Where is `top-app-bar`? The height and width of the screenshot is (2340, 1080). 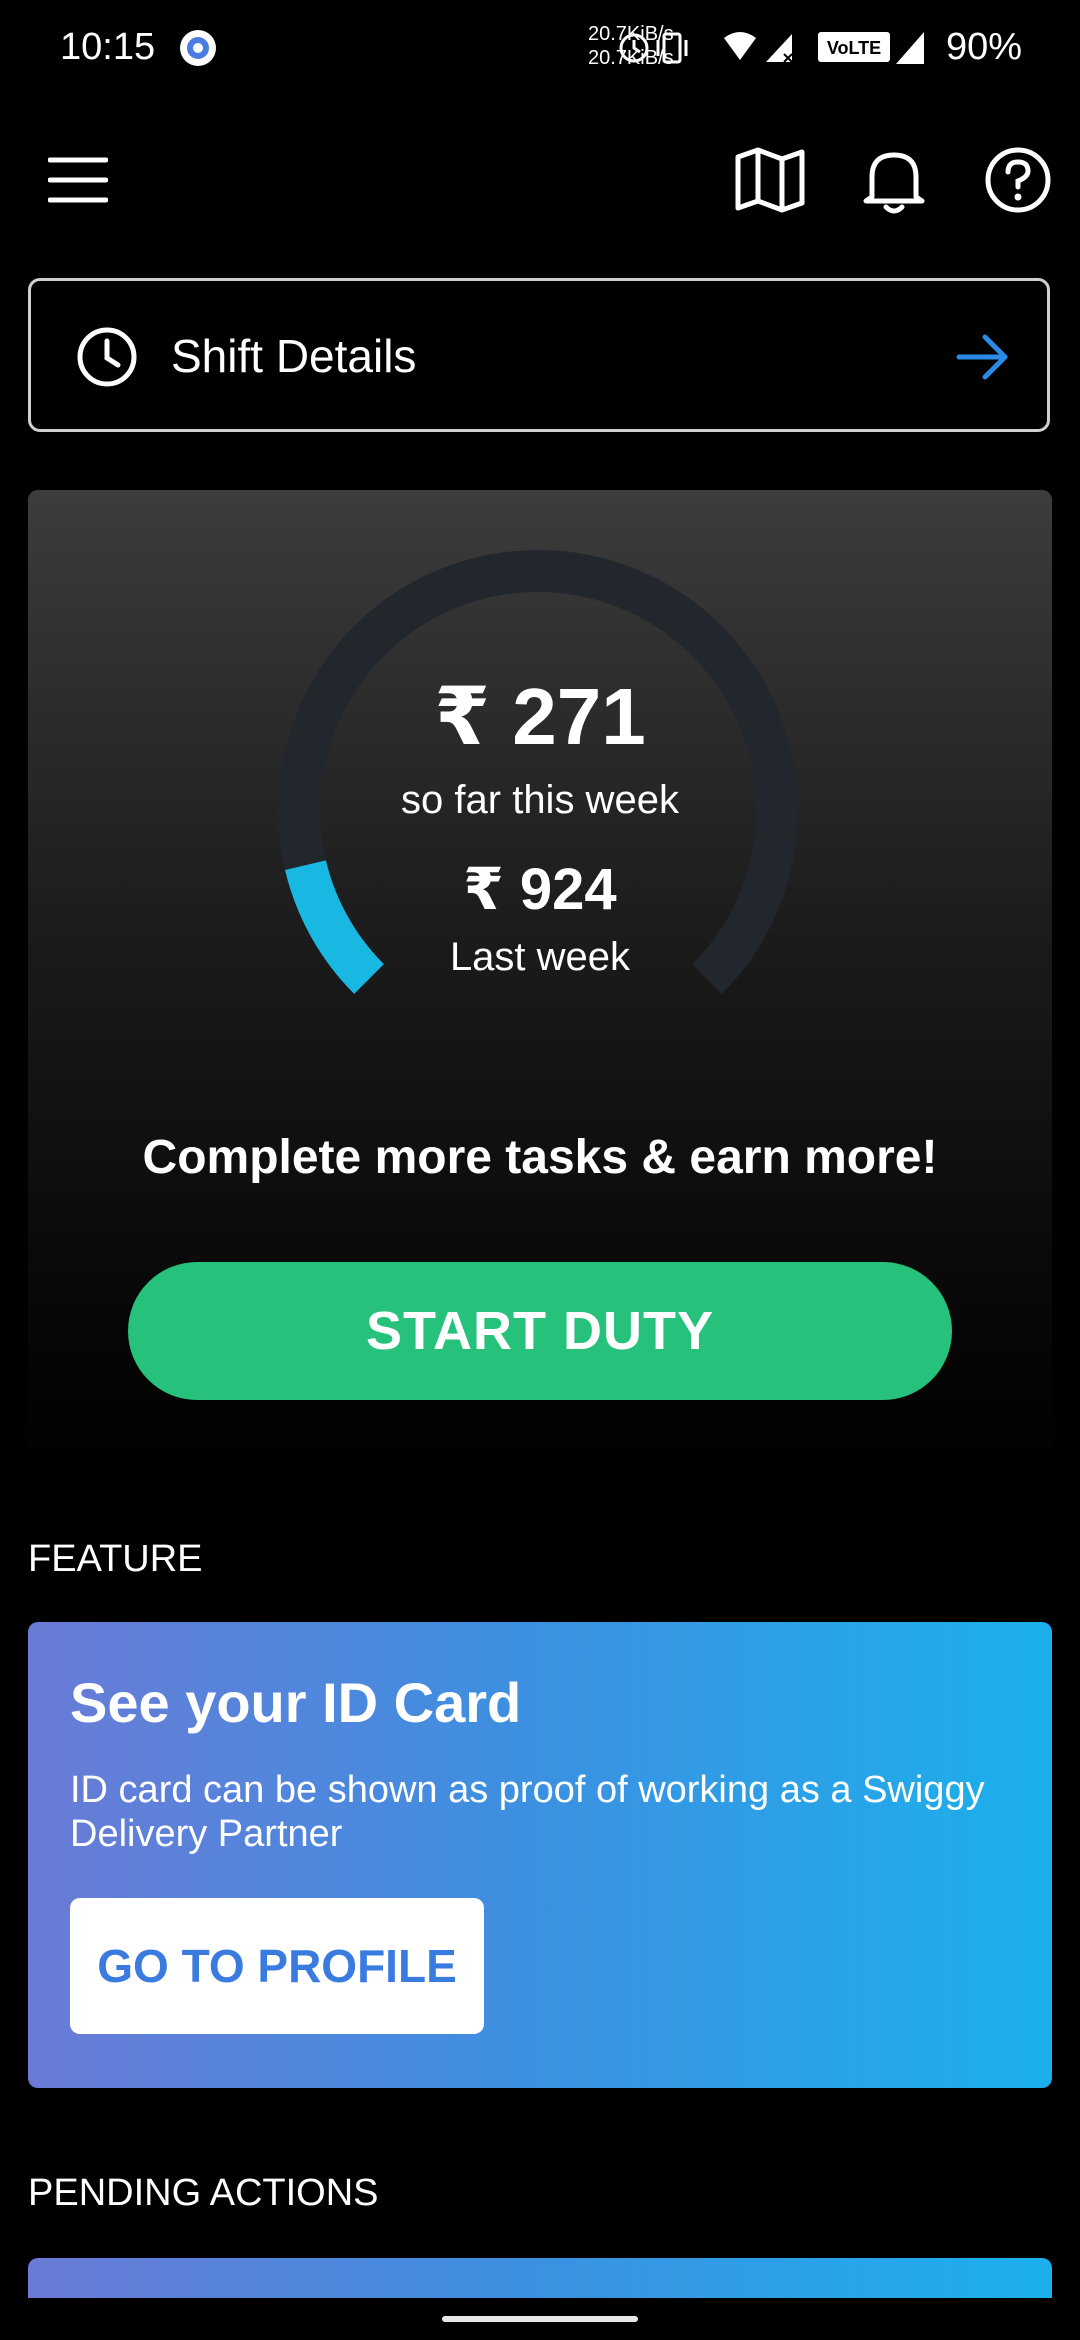
top-app-bar is located at coordinates (540, 175).